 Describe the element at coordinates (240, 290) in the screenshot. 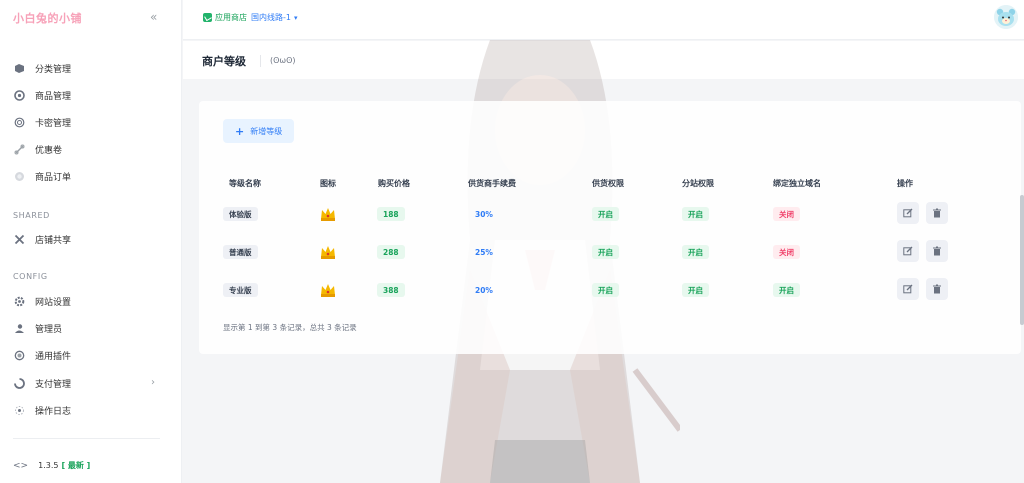

I see `level-name-badge: 专业版` at that location.